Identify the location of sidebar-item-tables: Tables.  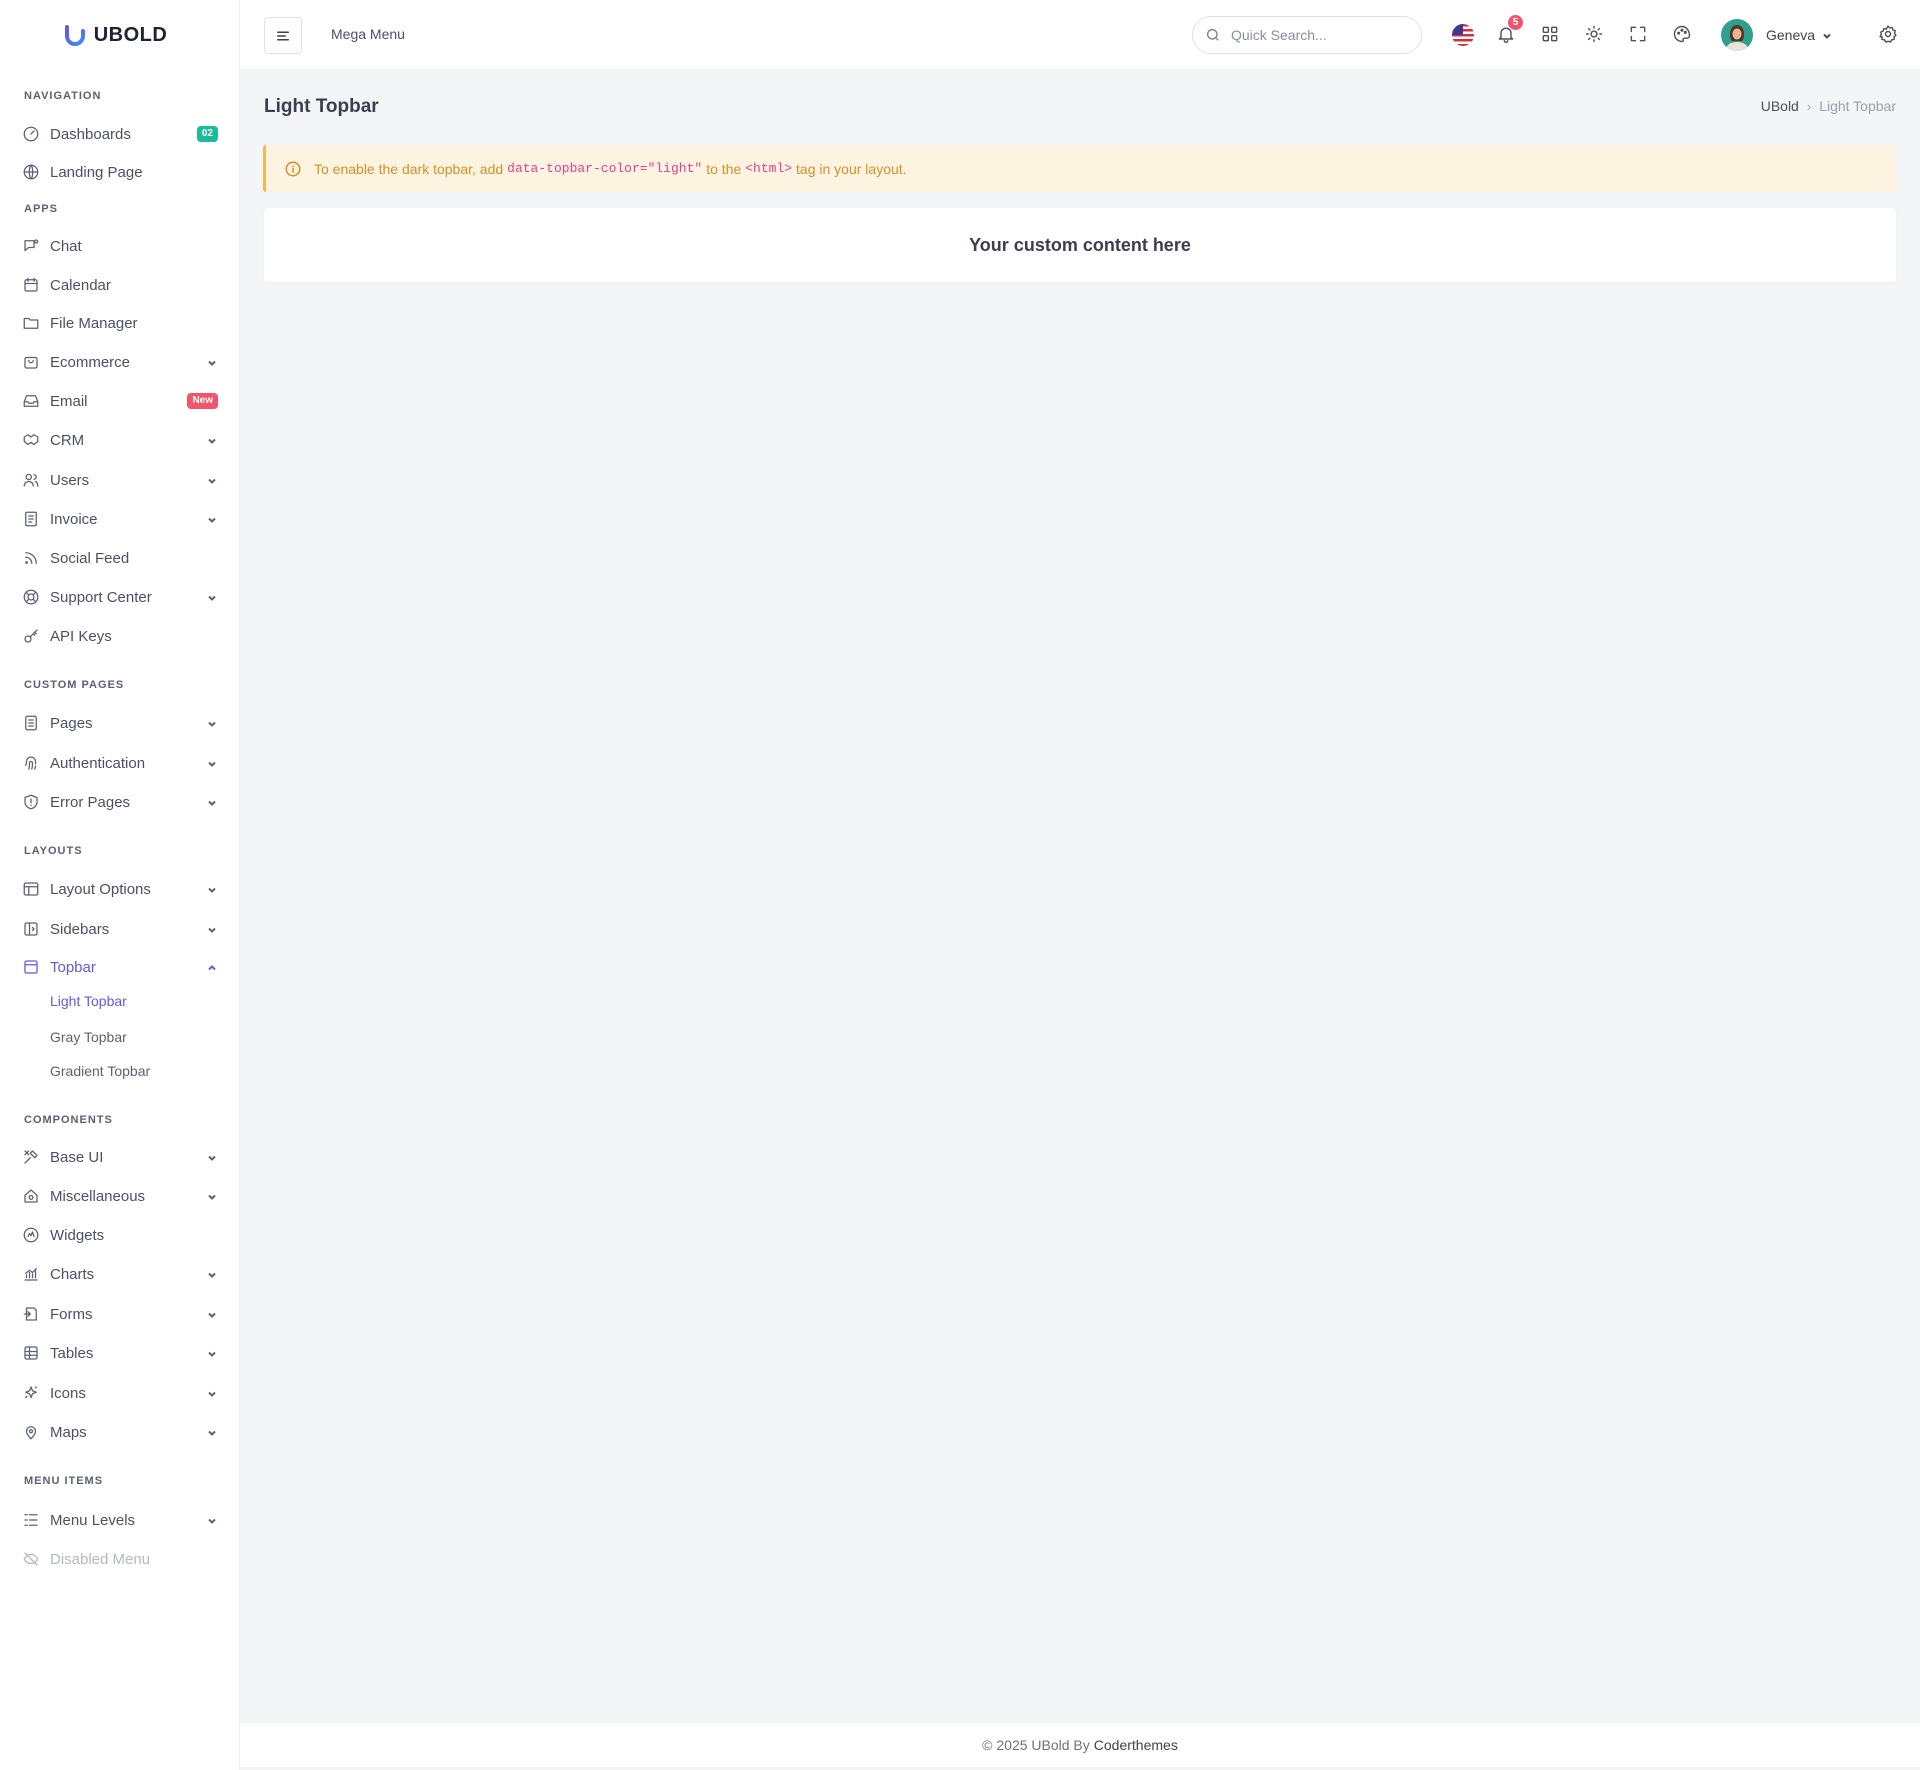
(120, 1353).